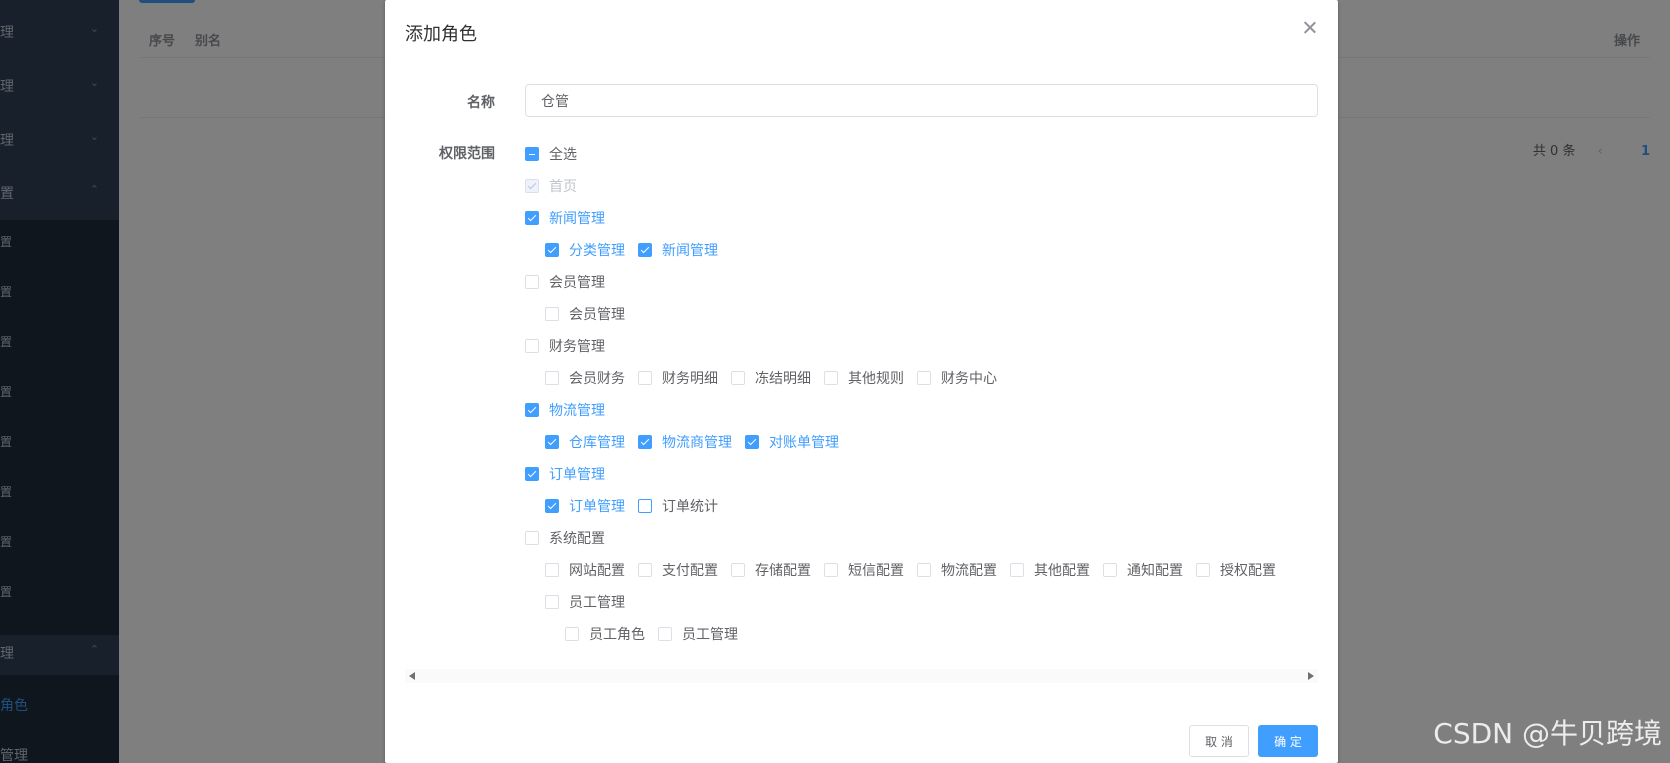 The width and height of the screenshot is (1670, 763). What do you see at coordinates (969, 379) in the screenshot?
I see `checkbox-label: 财务中心` at bounding box center [969, 379].